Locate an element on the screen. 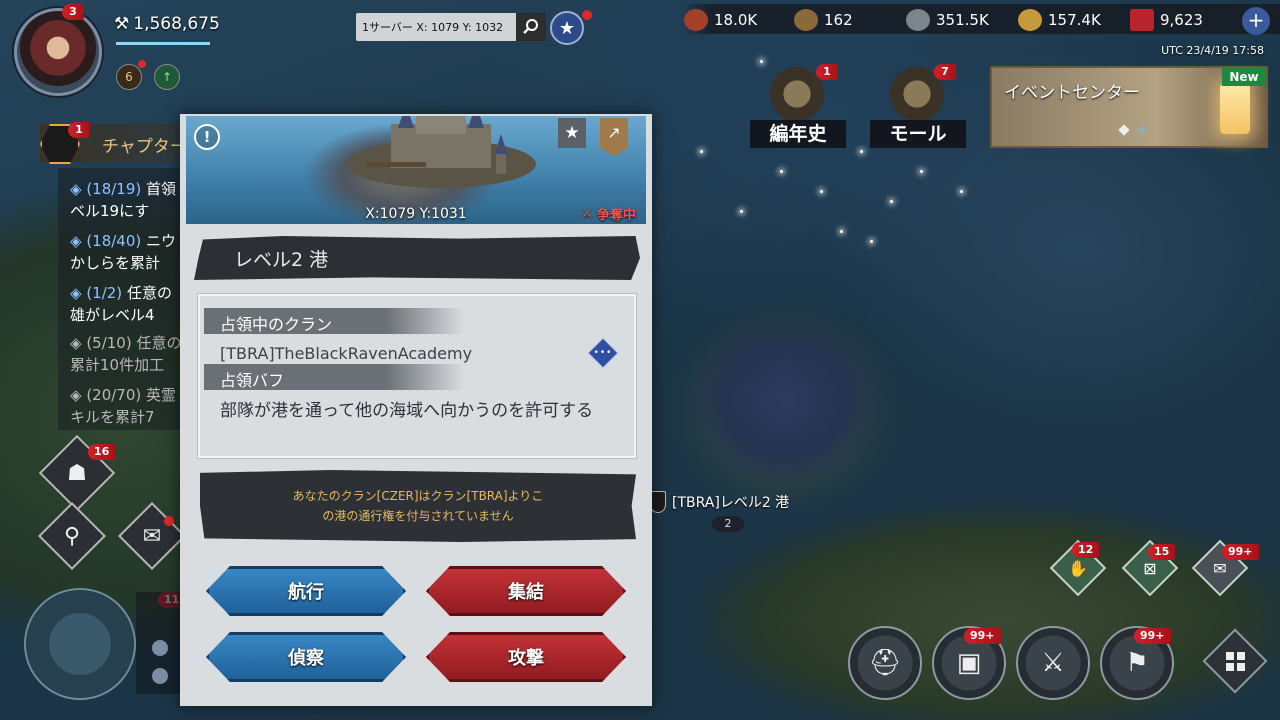 Image resolution: width=1280 pixels, height=720 pixels. inventory-badge: 99+ is located at coordinates (982, 636).